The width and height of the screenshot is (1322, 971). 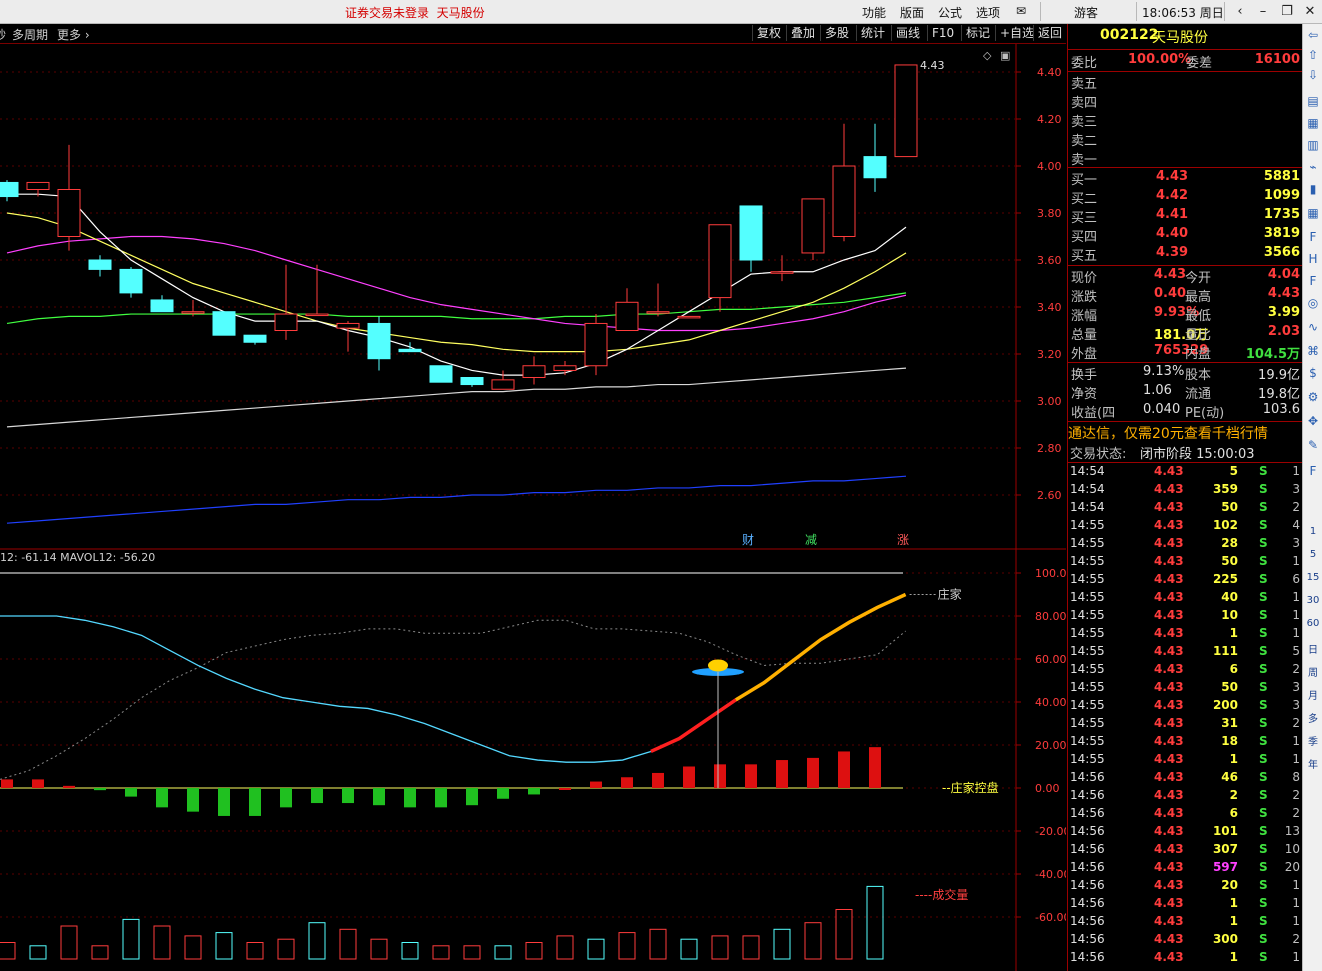 What do you see at coordinates (1313, 445) in the screenshot?
I see `pen-icon: ✎` at bounding box center [1313, 445].